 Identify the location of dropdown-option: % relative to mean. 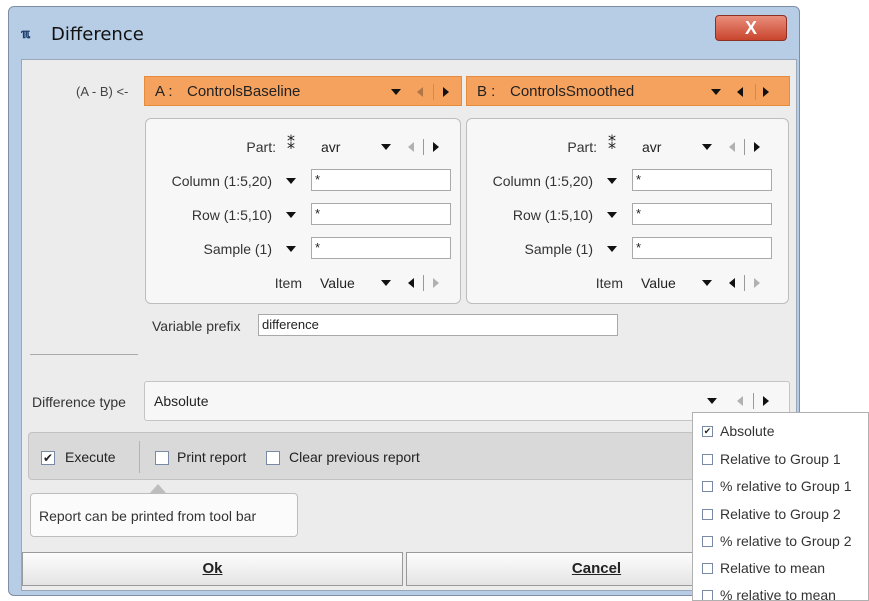
(780, 591).